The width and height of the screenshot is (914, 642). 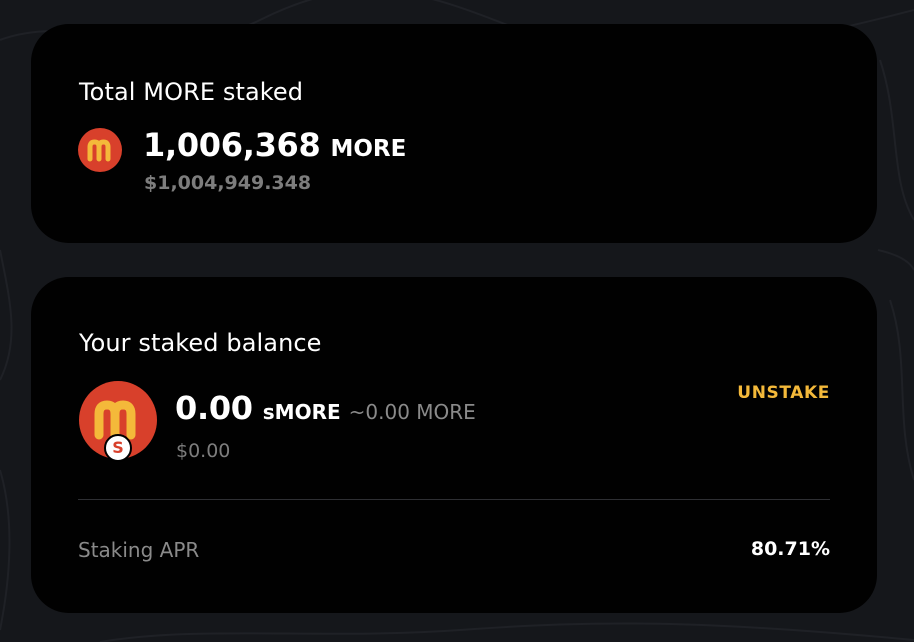 What do you see at coordinates (139, 550) in the screenshot?
I see `staking-apr-label: Staking APR` at bounding box center [139, 550].